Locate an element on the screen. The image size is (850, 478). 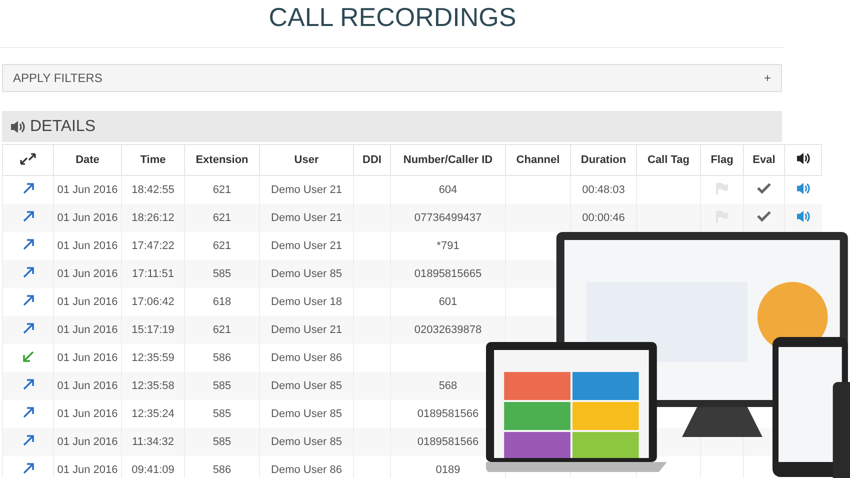
column-header: Time is located at coordinates (153, 160).